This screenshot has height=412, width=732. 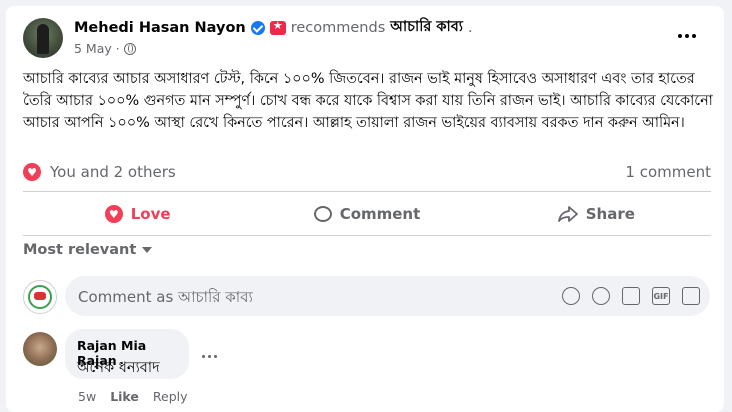 What do you see at coordinates (601, 296) in the screenshot?
I see `emoji-icon` at bounding box center [601, 296].